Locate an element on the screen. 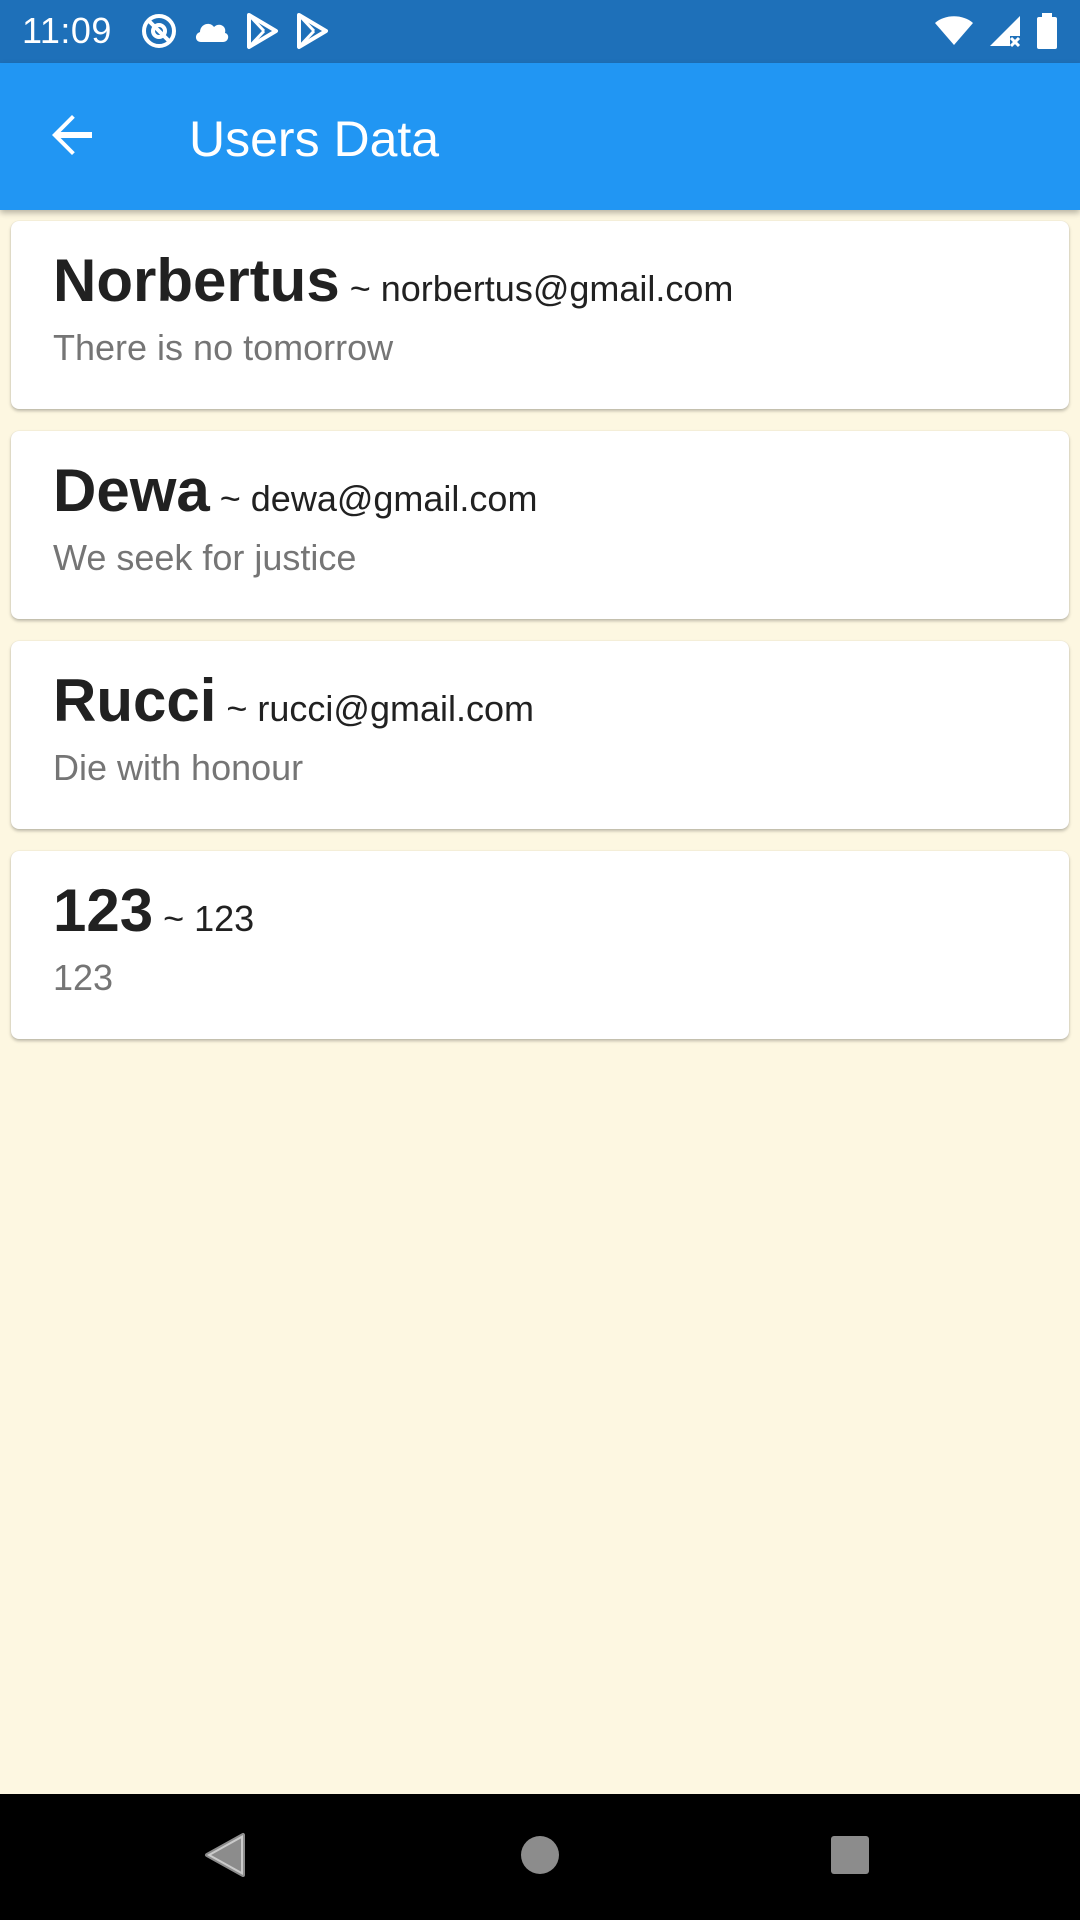 Image resolution: width=1080 pixels, height=1920 pixels. user-title-line: Norbertus ~ norbertus@gmail.com is located at coordinates (561, 281).